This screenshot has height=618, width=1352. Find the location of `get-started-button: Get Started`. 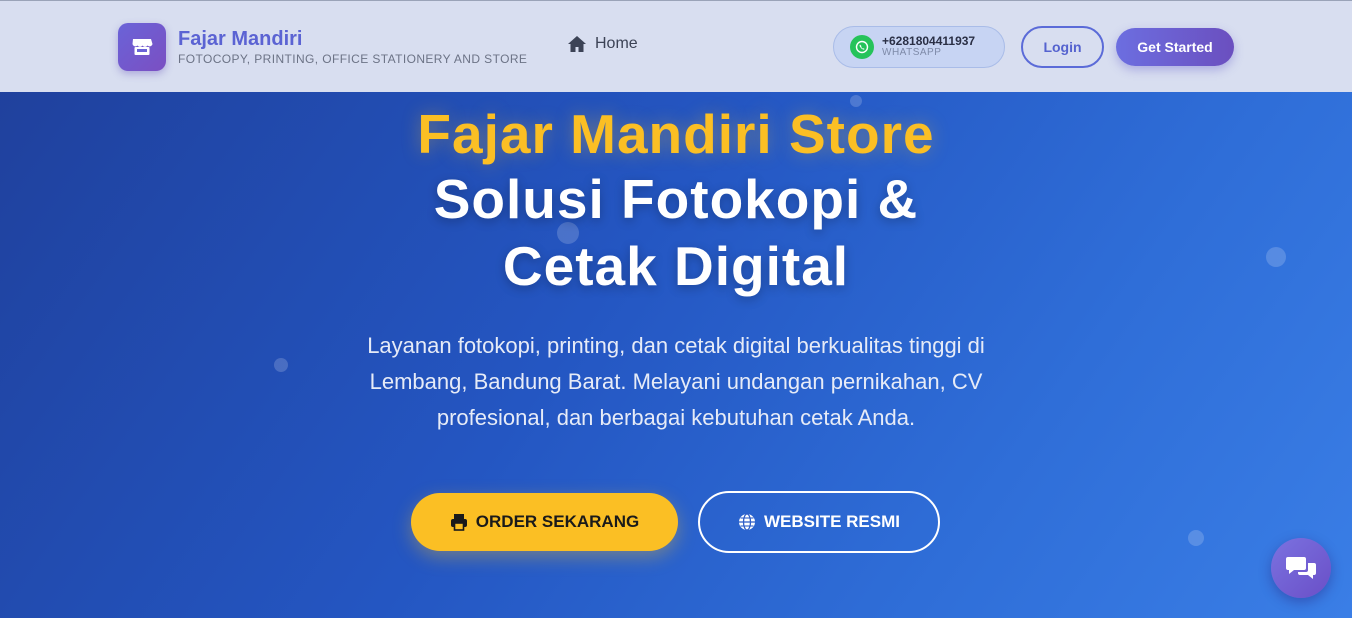

get-started-button: Get Started is located at coordinates (1175, 47).